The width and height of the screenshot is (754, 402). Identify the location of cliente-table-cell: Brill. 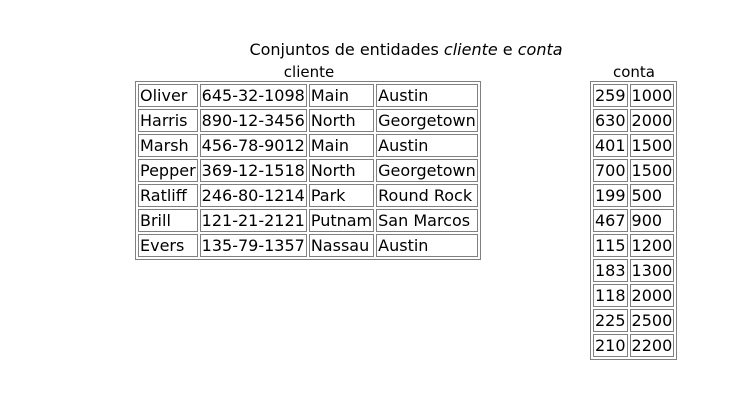
(168, 220).